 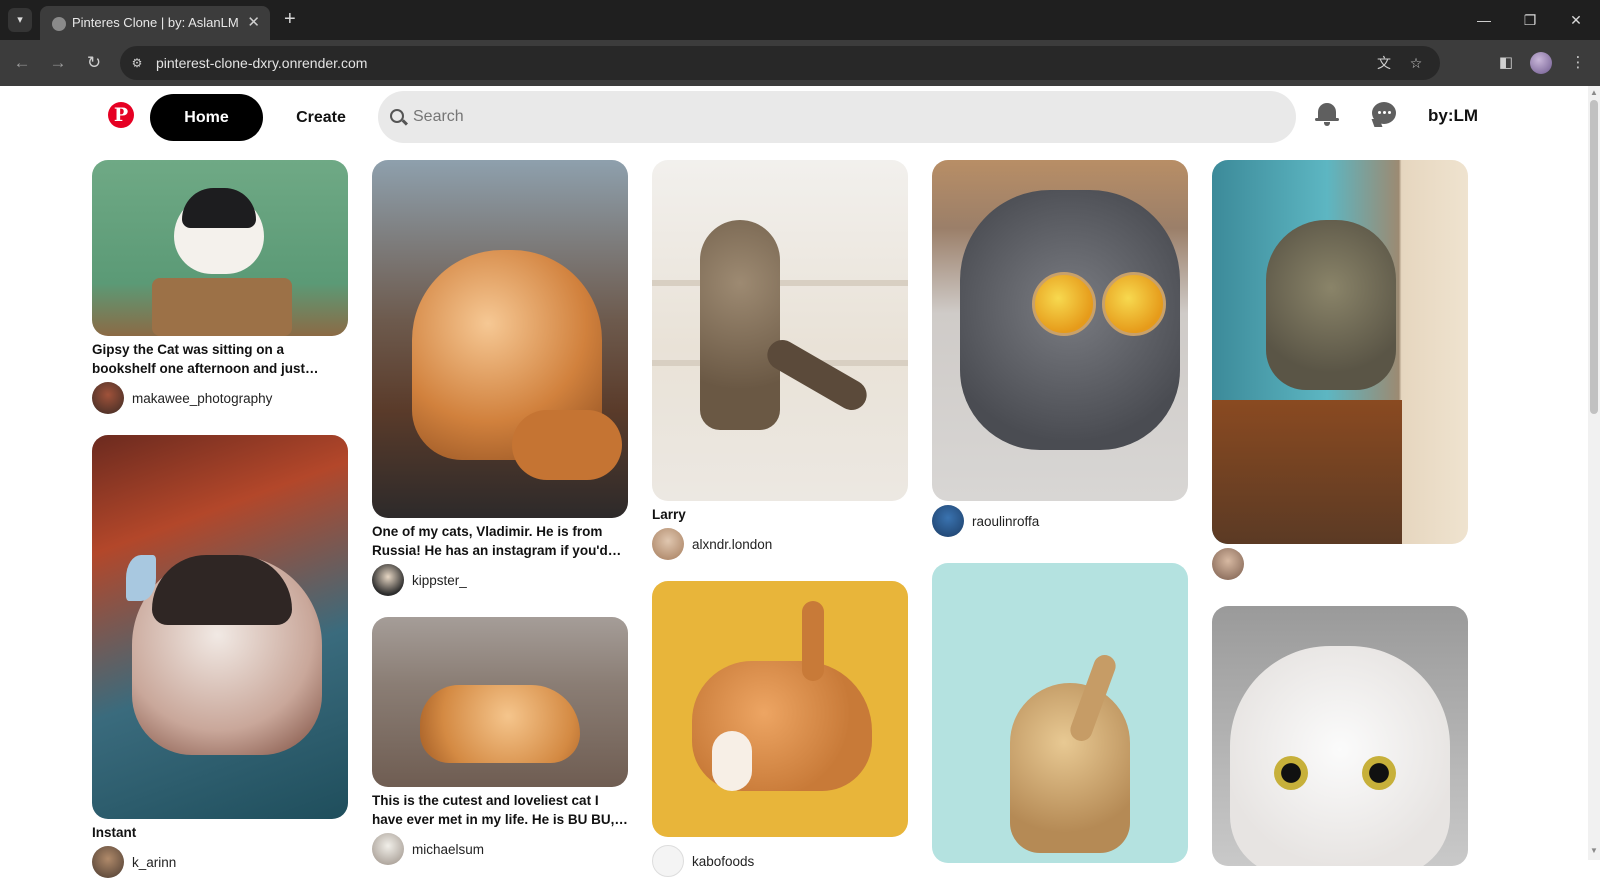 I want to click on pin-user: kabofoods, so click(x=780, y=861).